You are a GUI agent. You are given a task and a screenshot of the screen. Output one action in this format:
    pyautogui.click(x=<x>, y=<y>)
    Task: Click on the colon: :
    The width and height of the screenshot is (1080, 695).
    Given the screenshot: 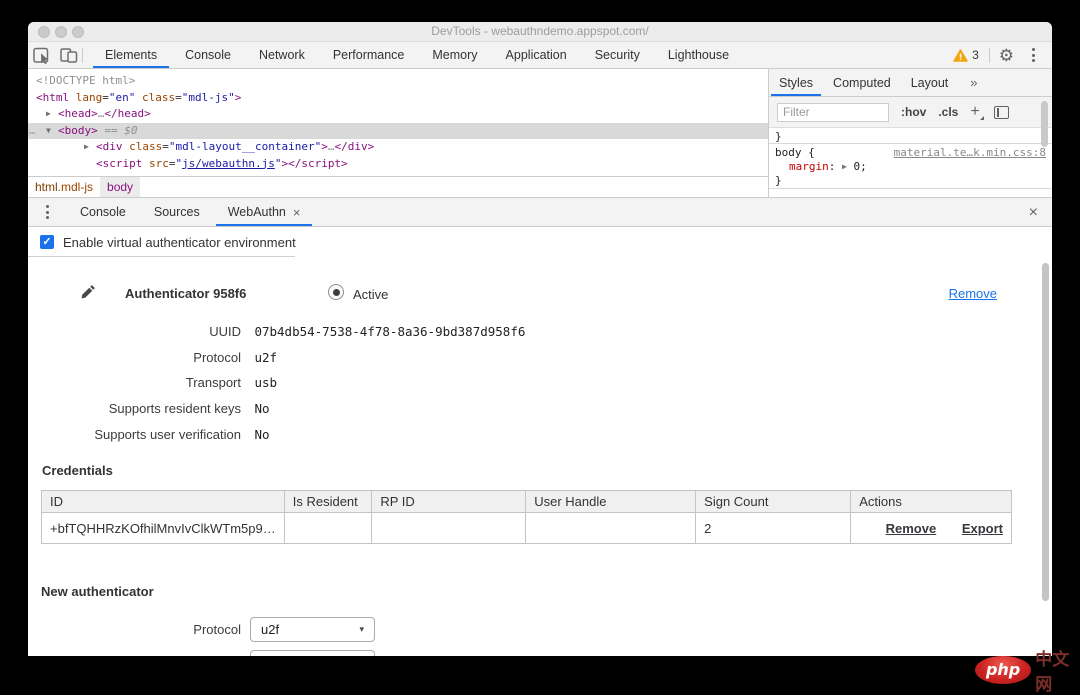 What is the action you would take?
    pyautogui.click(x=835, y=166)
    